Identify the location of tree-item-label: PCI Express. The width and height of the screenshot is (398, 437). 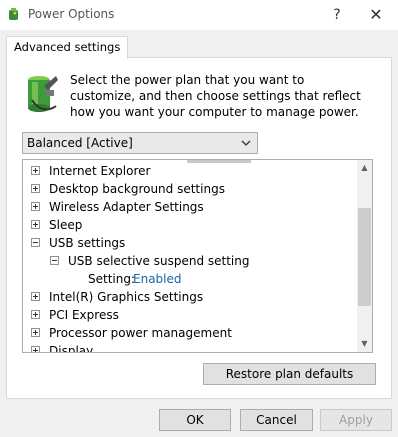
(84, 315).